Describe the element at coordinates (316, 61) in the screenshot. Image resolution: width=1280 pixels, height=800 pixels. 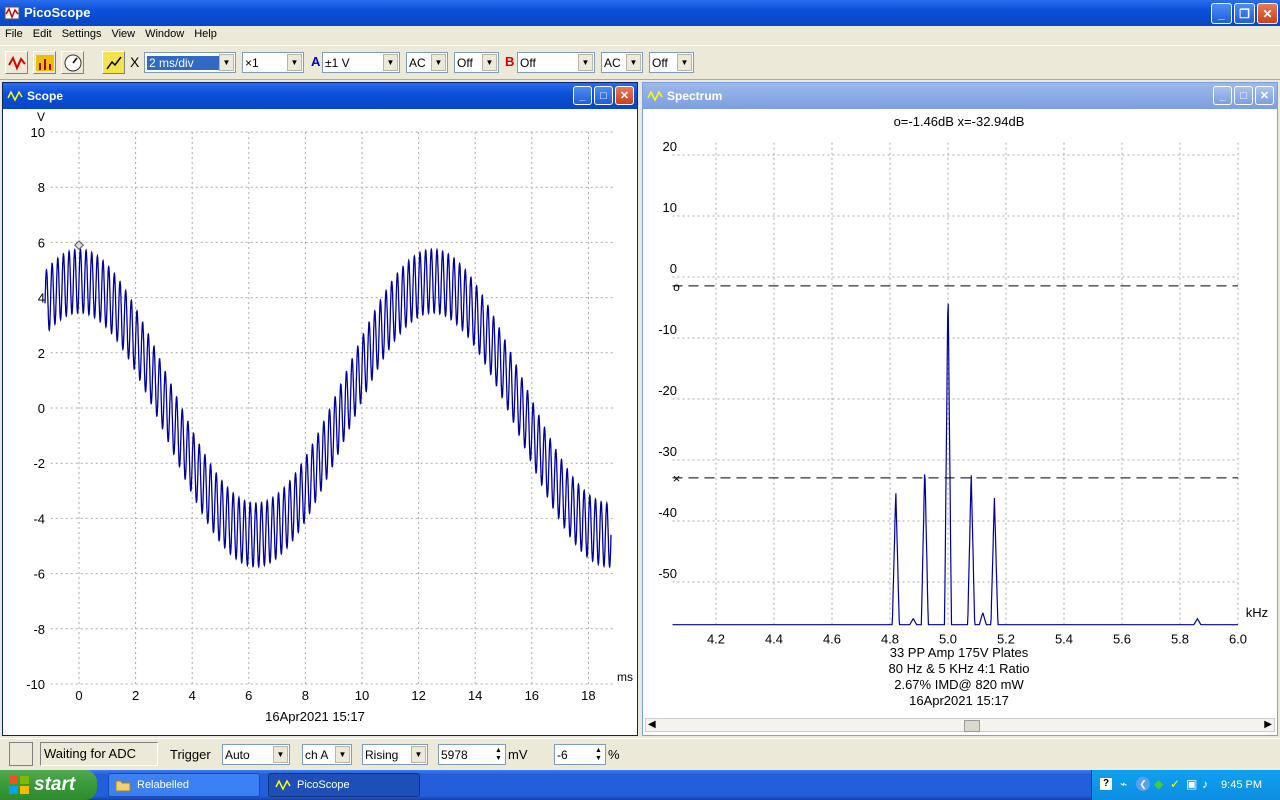
I see `channel-a-label: A` at that location.